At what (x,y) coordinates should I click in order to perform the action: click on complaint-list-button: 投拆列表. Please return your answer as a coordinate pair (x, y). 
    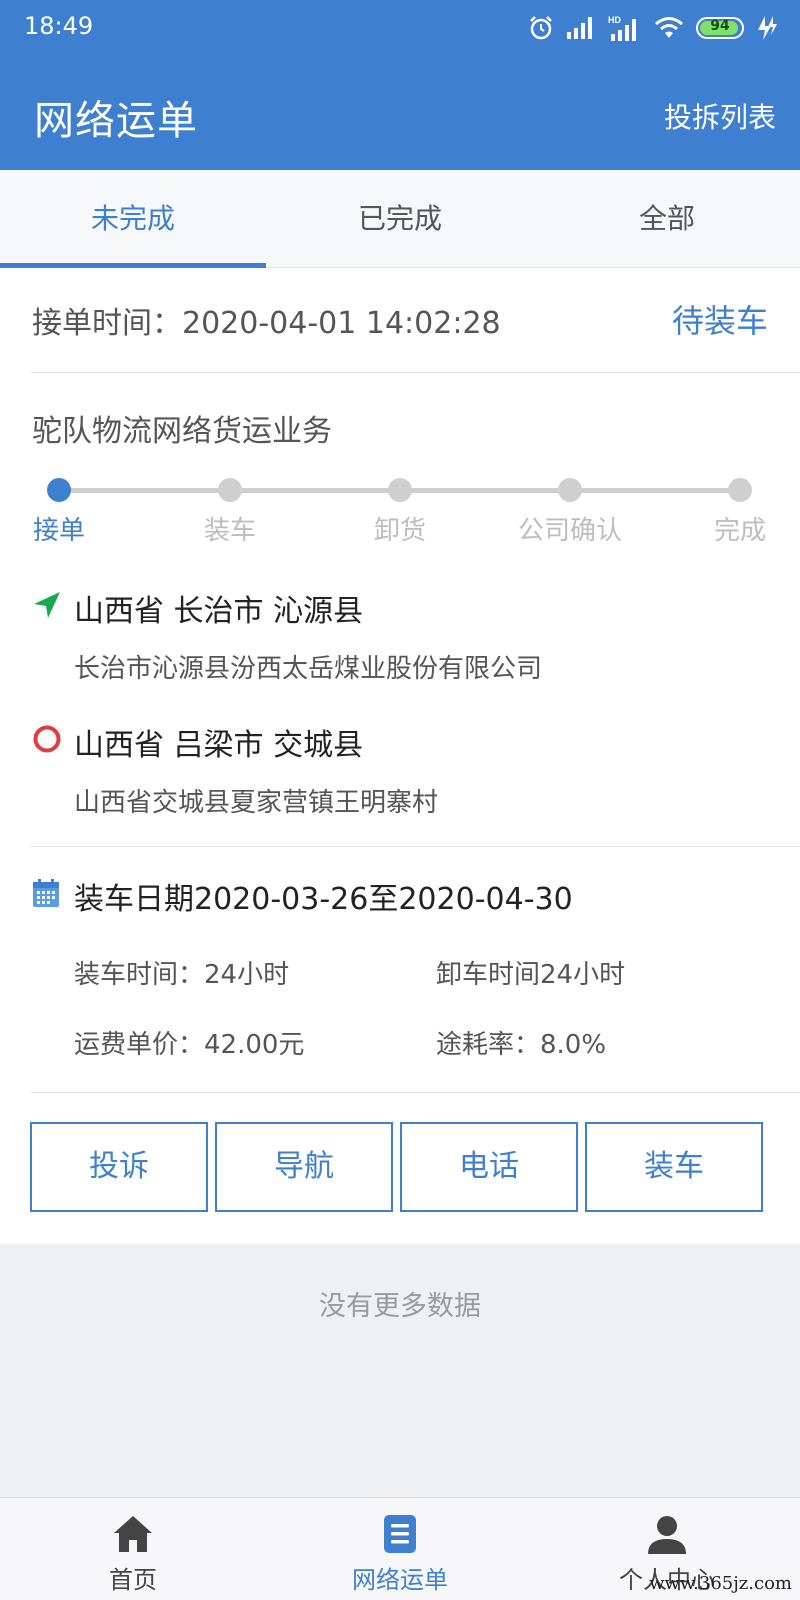
    Looking at the image, I should click on (720, 116).